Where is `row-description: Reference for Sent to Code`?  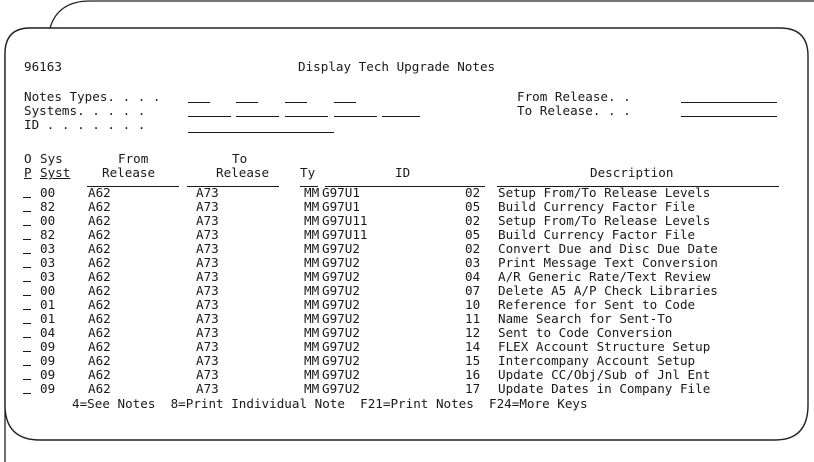 row-description: Reference for Sent to Code is located at coordinates (597, 304).